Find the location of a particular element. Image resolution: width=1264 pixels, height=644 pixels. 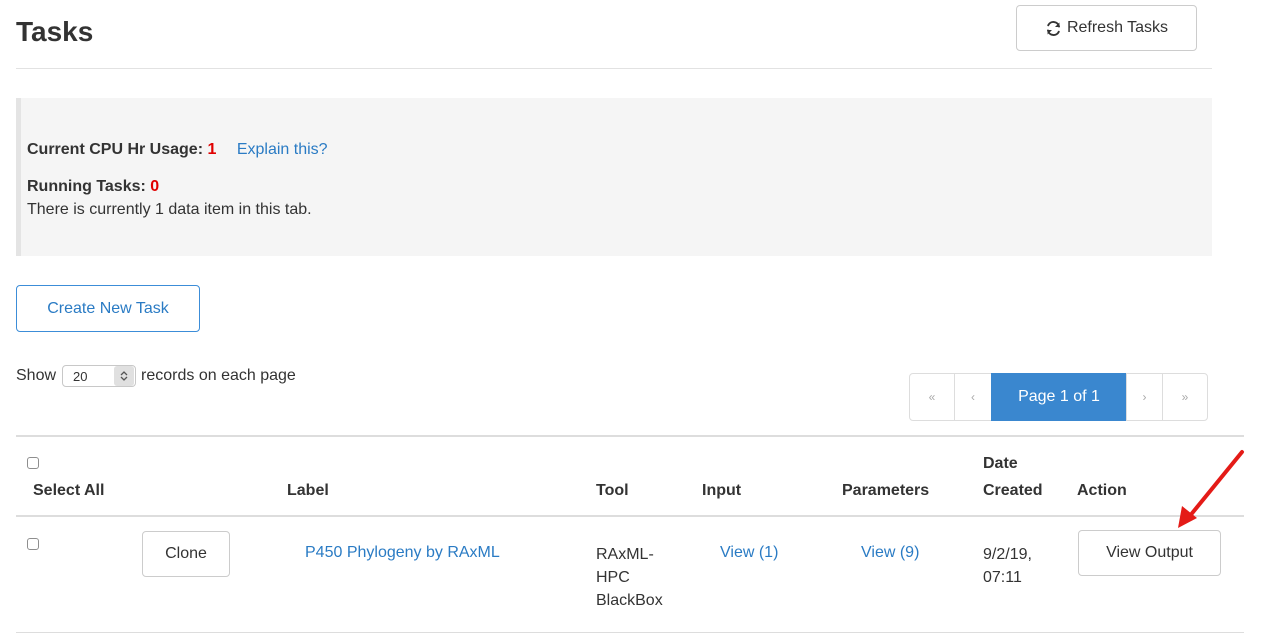

records-per-page-select: 20 is located at coordinates (99, 376).